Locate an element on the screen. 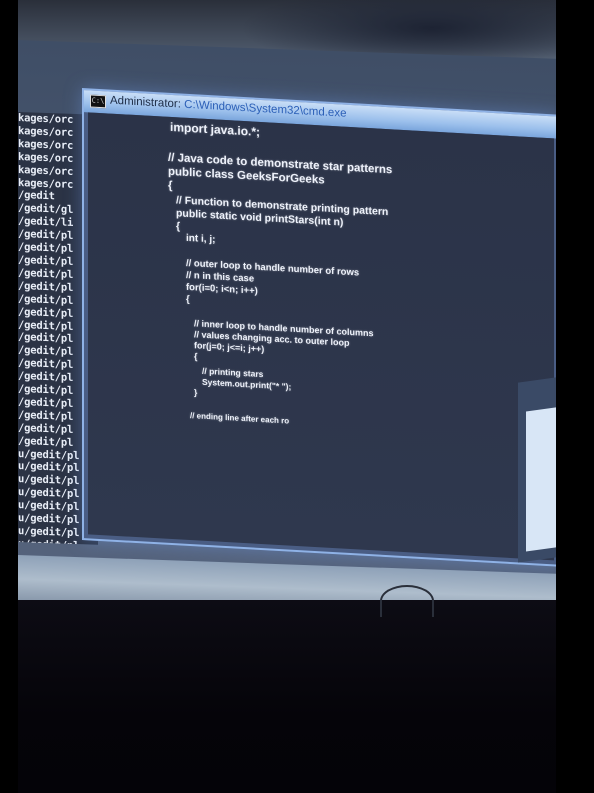 Image resolution: width=594 pixels, height=793 pixels. code-import: import java.io.*; is located at coordinates (215, 129).